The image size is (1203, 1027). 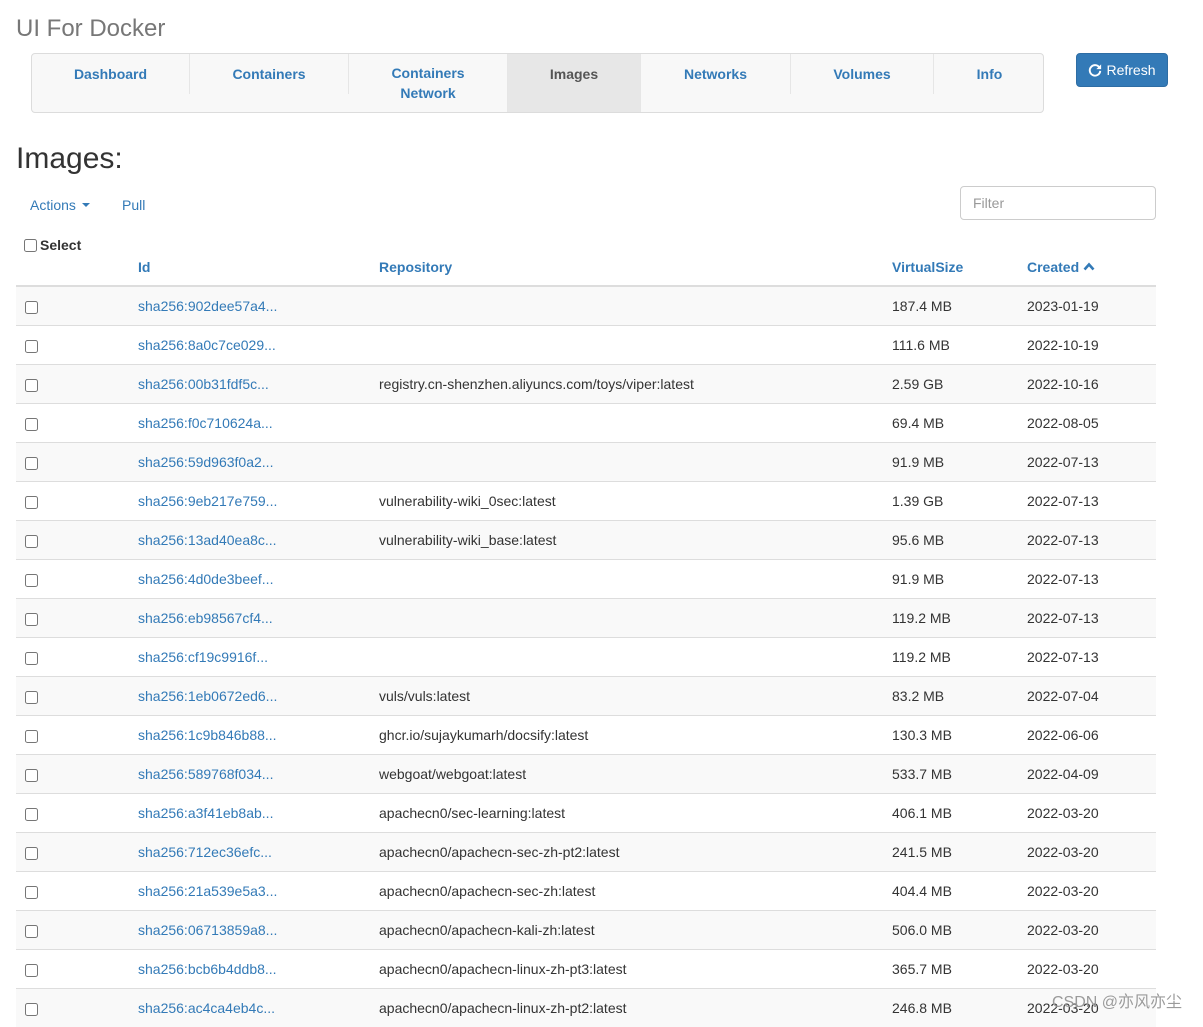 What do you see at coordinates (959, 384) in the screenshot?
I see `size-cell: 2.59 GB` at bounding box center [959, 384].